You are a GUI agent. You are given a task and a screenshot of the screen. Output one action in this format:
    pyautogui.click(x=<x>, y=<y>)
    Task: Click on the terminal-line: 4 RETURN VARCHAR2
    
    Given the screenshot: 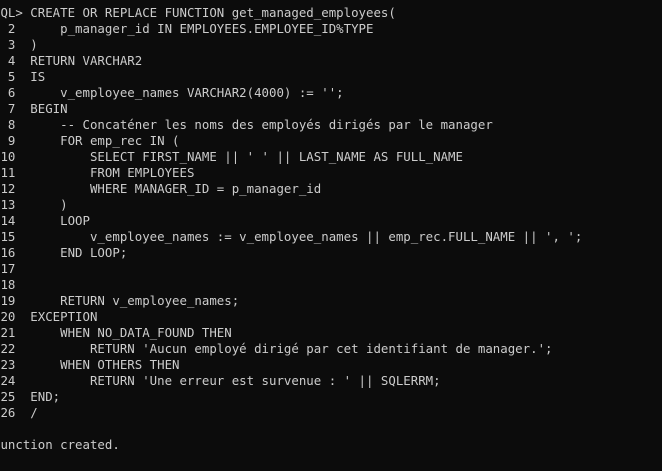 What is the action you would take?
    pyautogui.click(x=71, y=60)
    